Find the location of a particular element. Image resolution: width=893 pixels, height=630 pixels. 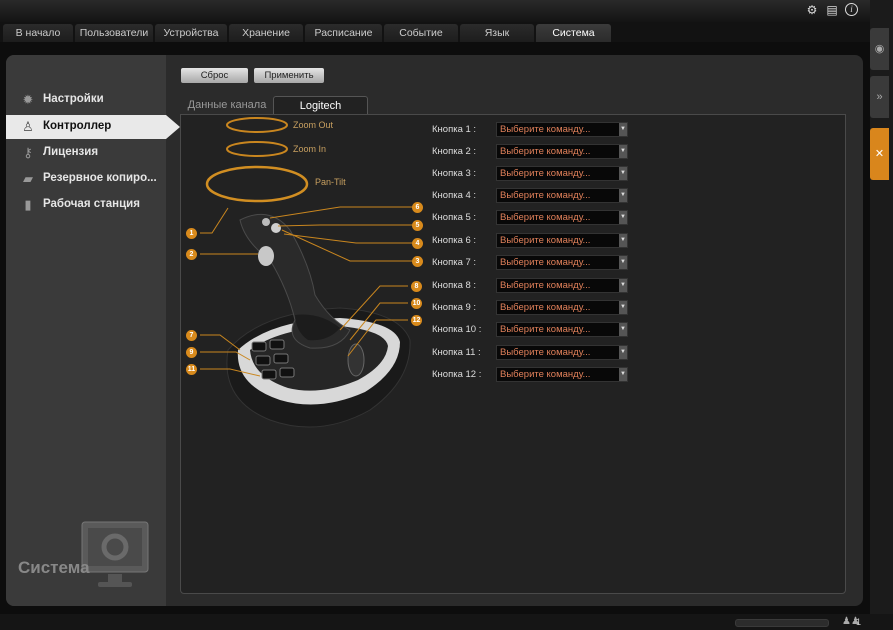

button-4-label: Кнопка 4 : is located at coordinates (454, 195).